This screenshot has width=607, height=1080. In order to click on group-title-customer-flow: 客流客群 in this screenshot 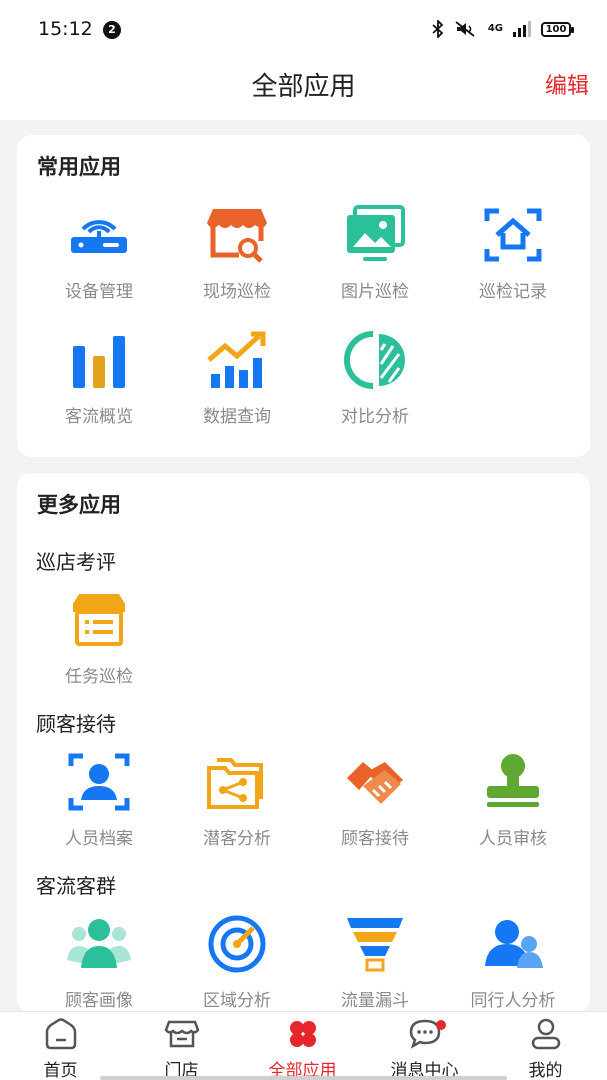, I will do `click(76, 886)`.